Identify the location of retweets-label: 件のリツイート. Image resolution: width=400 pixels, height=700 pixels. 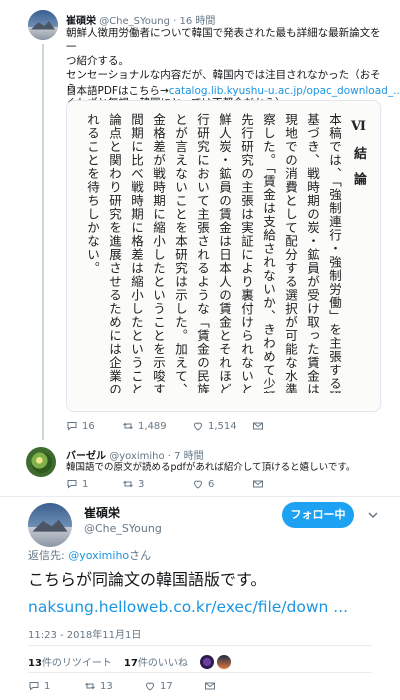
(76, 663).